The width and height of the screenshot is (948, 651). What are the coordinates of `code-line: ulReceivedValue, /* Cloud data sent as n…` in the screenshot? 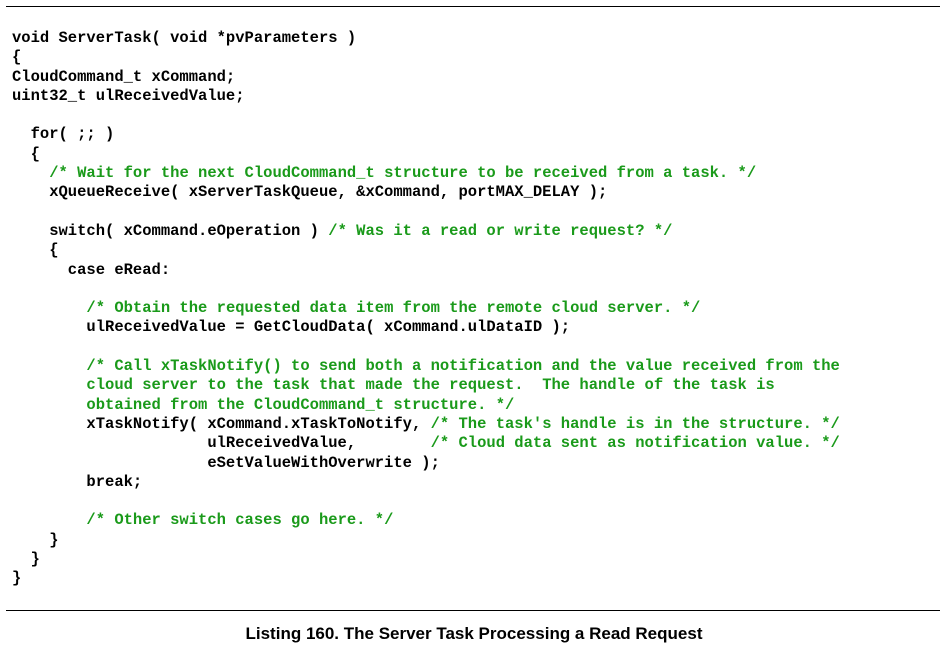 It's located at (426, 443).